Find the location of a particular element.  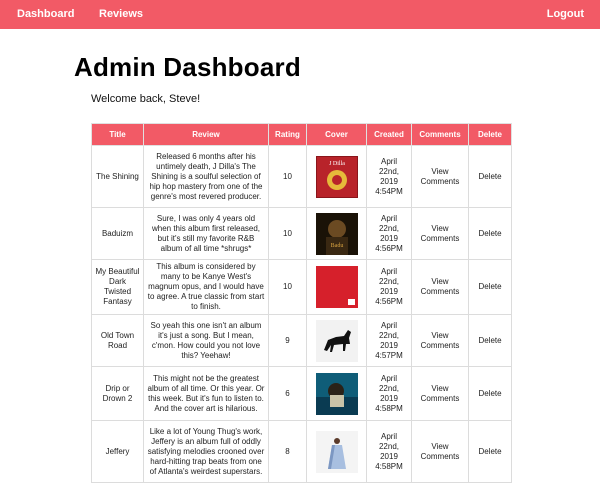

album-cover-jeffery-icon is located at coordinates (336, 451).